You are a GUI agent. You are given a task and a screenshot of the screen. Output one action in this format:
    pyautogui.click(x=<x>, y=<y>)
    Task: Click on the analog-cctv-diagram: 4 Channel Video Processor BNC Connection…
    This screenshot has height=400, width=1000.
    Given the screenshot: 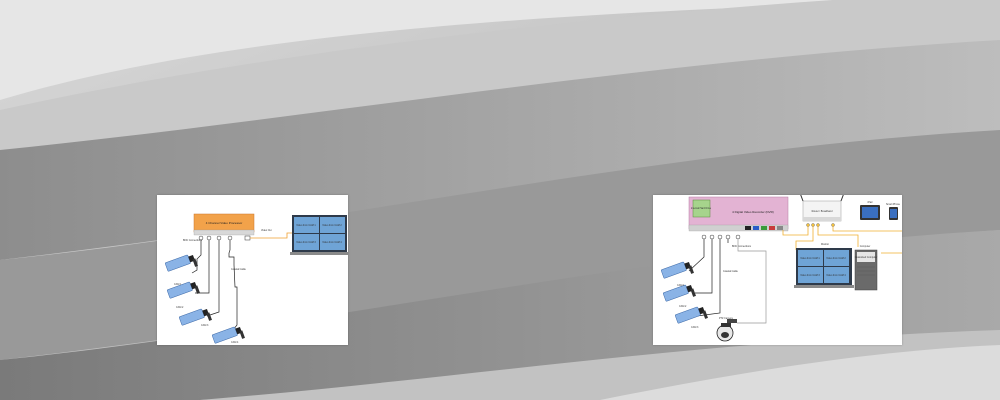 What is the action you would take?
    pyautogui.click(x=252, y=270)
    